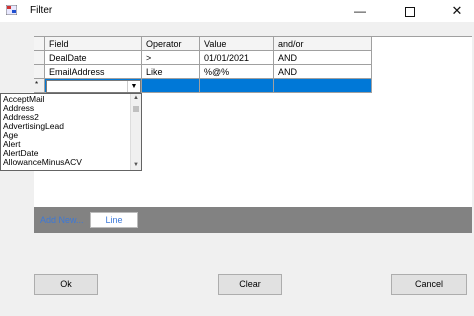  Describe the element at coordinates (237, 44) in the screenshot. I see `column-header-value: Value` at that location.